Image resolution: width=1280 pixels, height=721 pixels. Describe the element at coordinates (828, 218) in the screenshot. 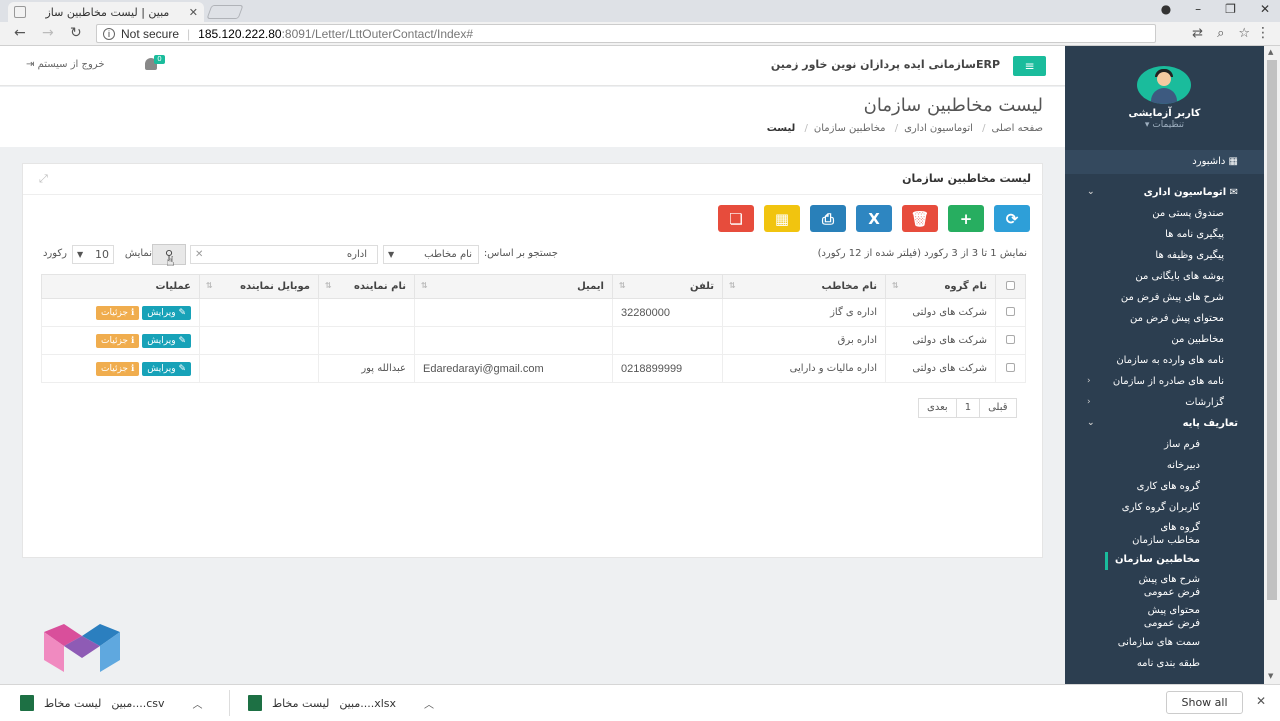

I see `print-button: ⎙` at that location.